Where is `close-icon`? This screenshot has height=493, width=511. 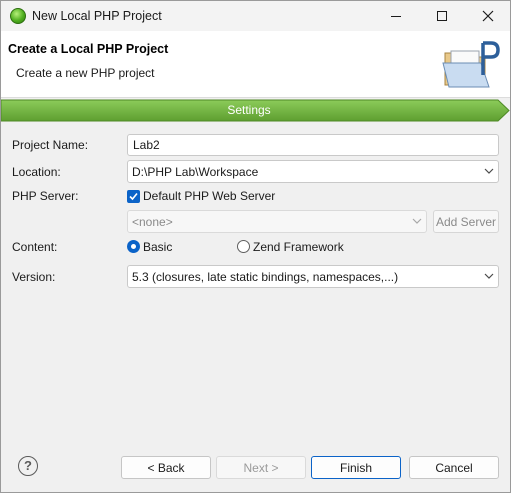 close-icon is located at coordinates (488, 16).